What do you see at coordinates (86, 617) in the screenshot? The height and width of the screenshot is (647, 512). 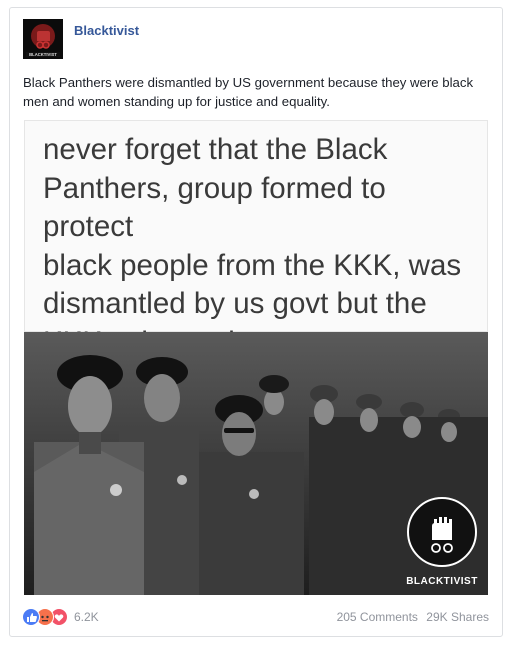 I see `reaction-count: 6.2K` at bounding box center [86, 617].